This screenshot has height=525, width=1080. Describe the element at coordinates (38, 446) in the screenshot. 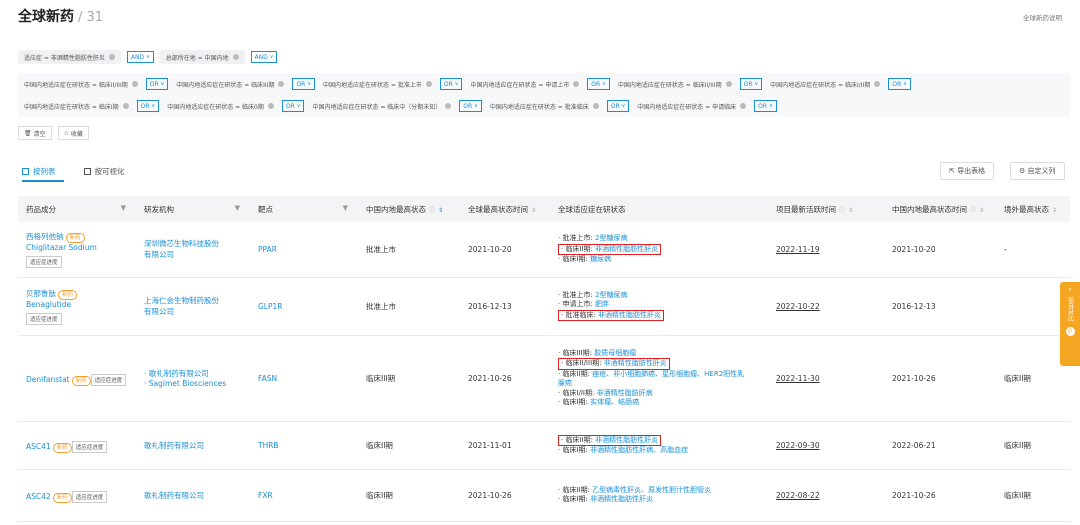

I see `drug-name: ASC41` at that location.